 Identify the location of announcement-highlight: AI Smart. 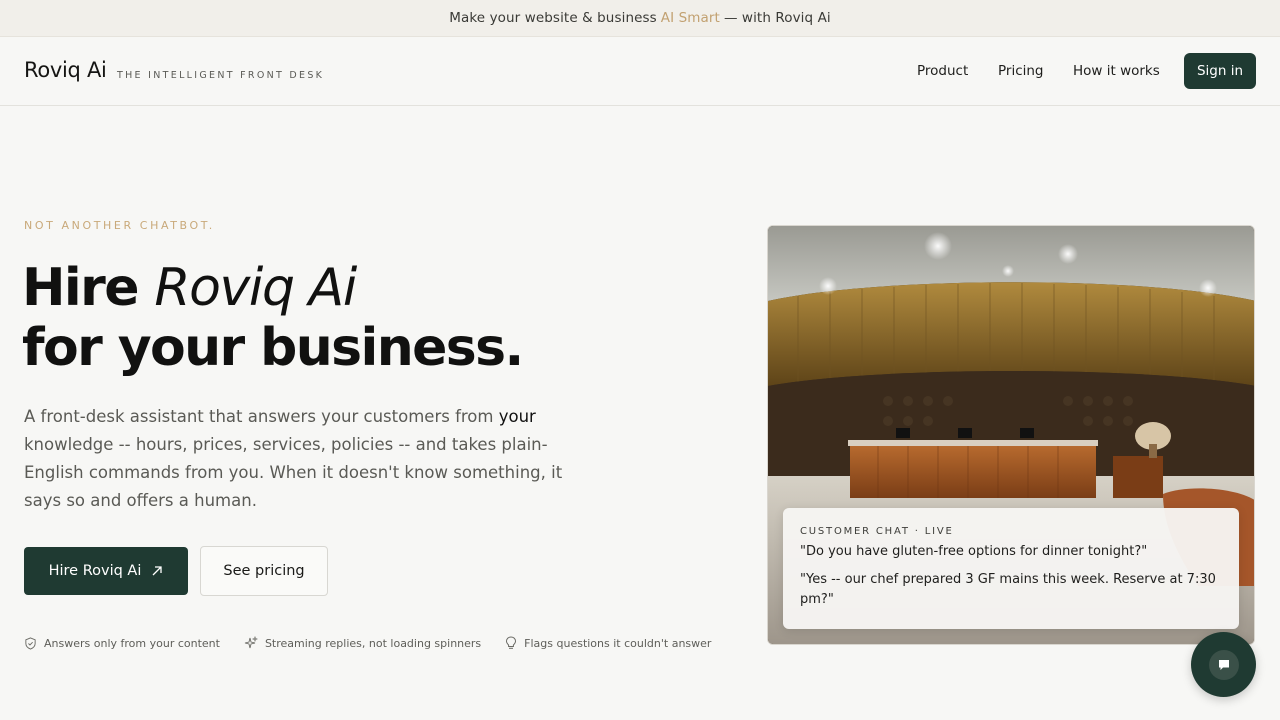
(690, 18).